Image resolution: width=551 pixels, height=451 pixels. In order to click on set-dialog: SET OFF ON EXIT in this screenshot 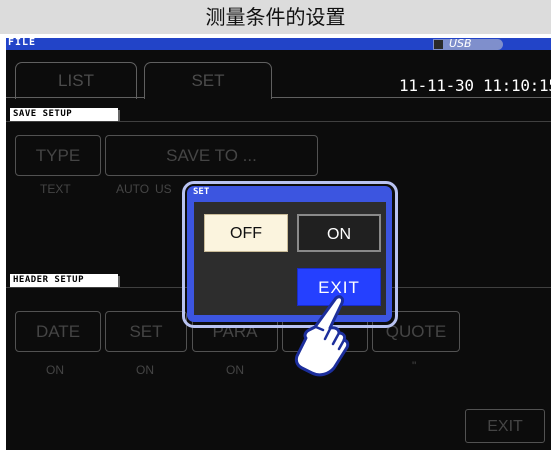, I will do `click(289, 254)`.